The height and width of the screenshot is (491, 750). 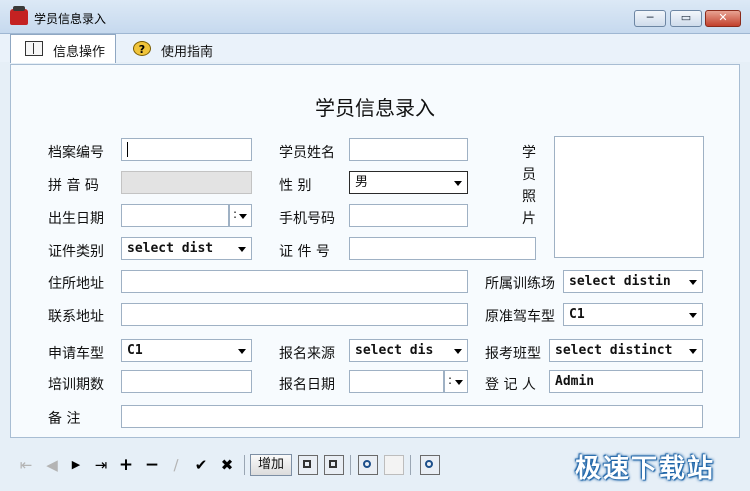 What do you see at coordinates (186, 149) in the screenshot?
I see `archive-no-input` at bounding box center [186, 149].